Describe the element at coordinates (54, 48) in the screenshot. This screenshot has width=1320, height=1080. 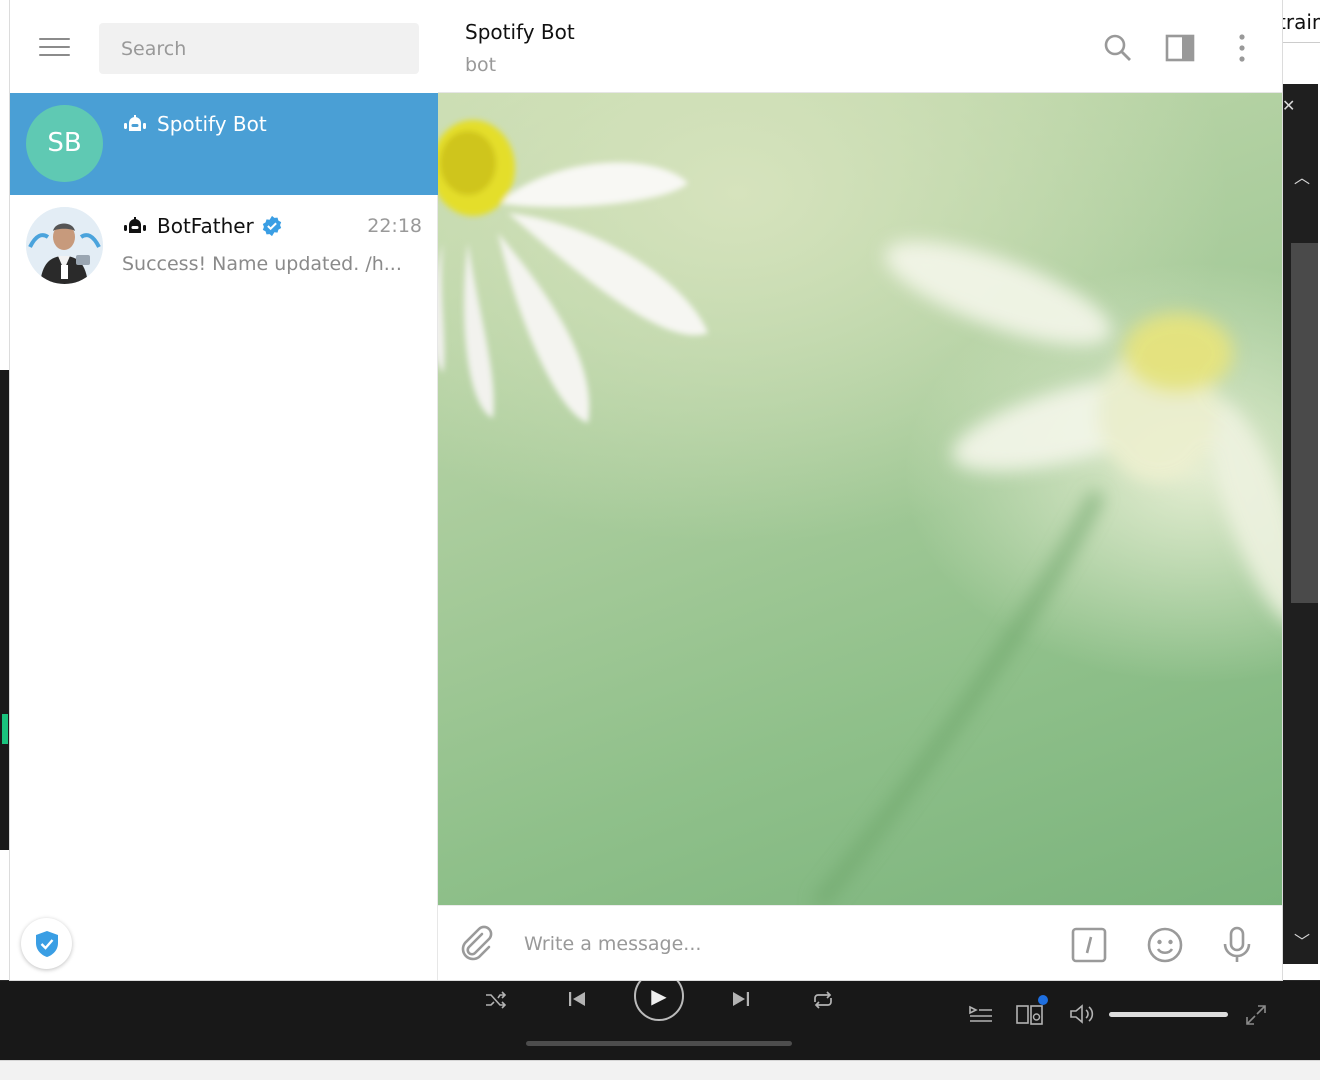
I see `menu-icon` at that location.